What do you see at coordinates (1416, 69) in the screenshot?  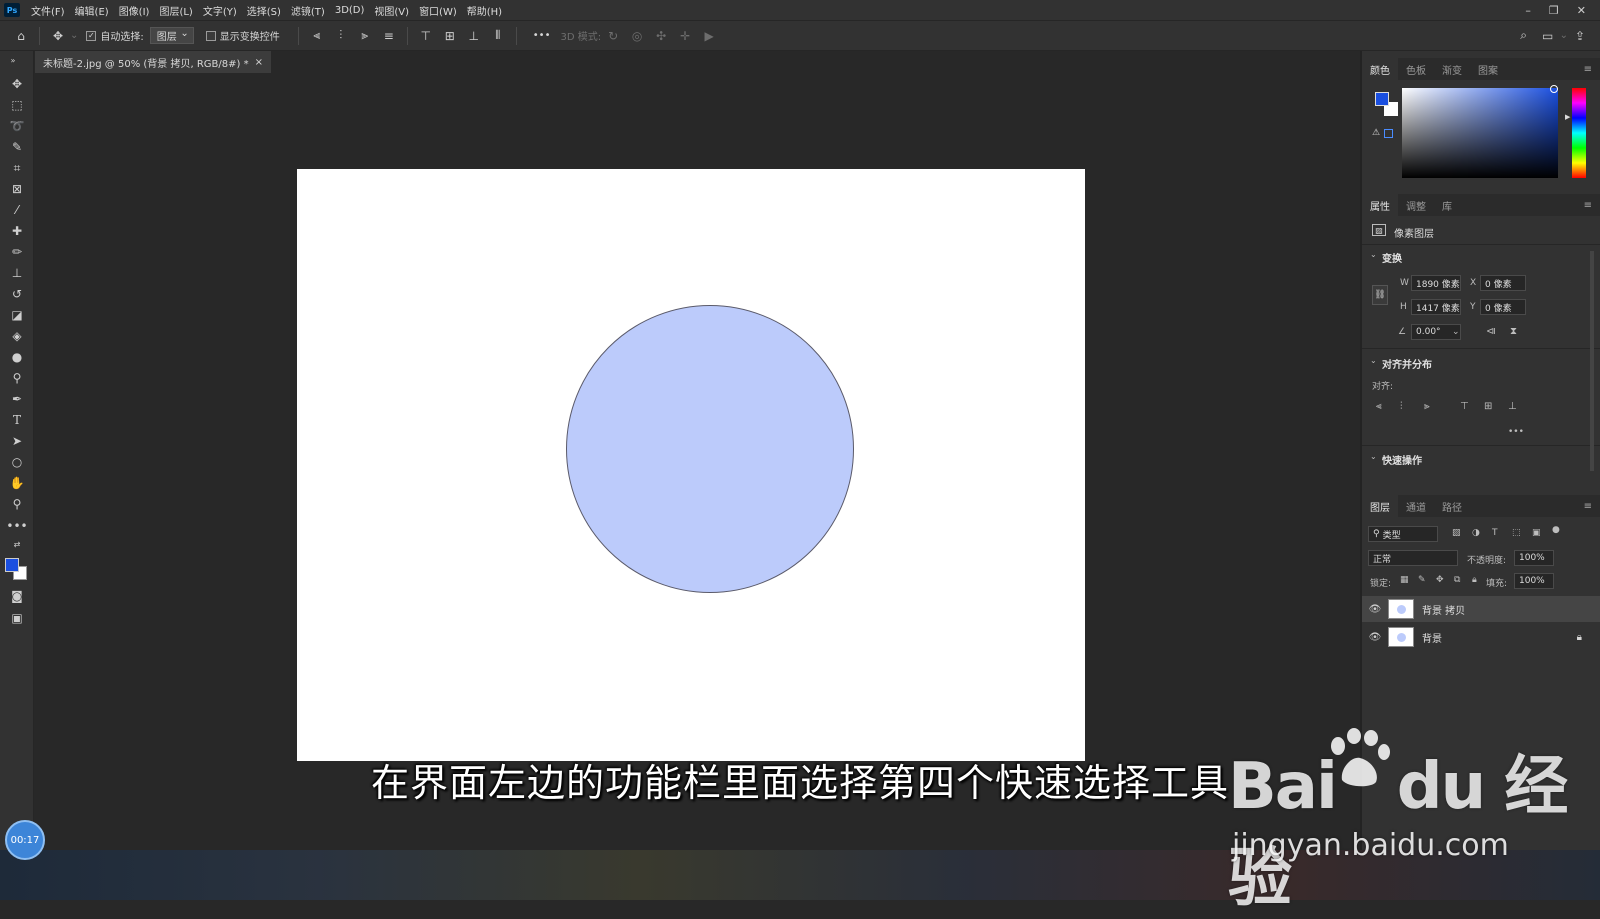 I see `tab-swatches: 色板` at bounding box center [1416, 69].